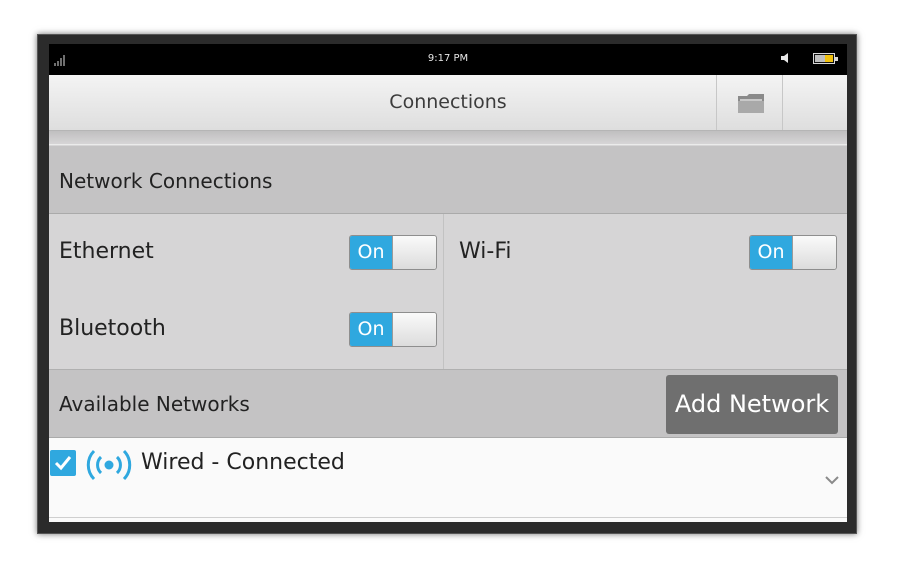  What do you see at coordinates (109, 465) in the screenshot?
I see `wireless-signal-icon` at bounding box center [109, 465].